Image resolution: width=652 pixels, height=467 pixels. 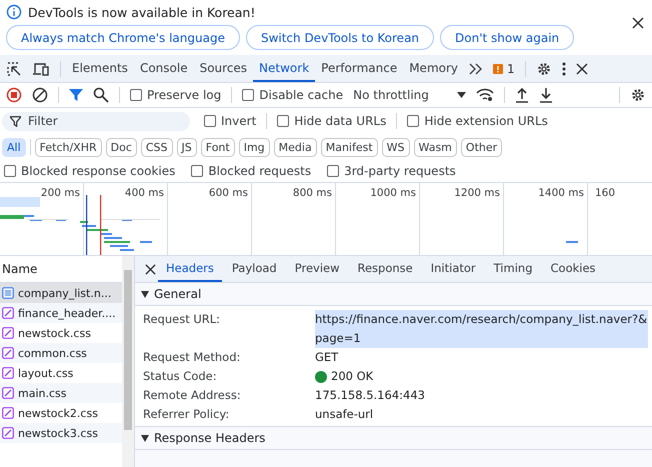 I want to click on detail-tab: Cookies, so click(x=573, y=269).